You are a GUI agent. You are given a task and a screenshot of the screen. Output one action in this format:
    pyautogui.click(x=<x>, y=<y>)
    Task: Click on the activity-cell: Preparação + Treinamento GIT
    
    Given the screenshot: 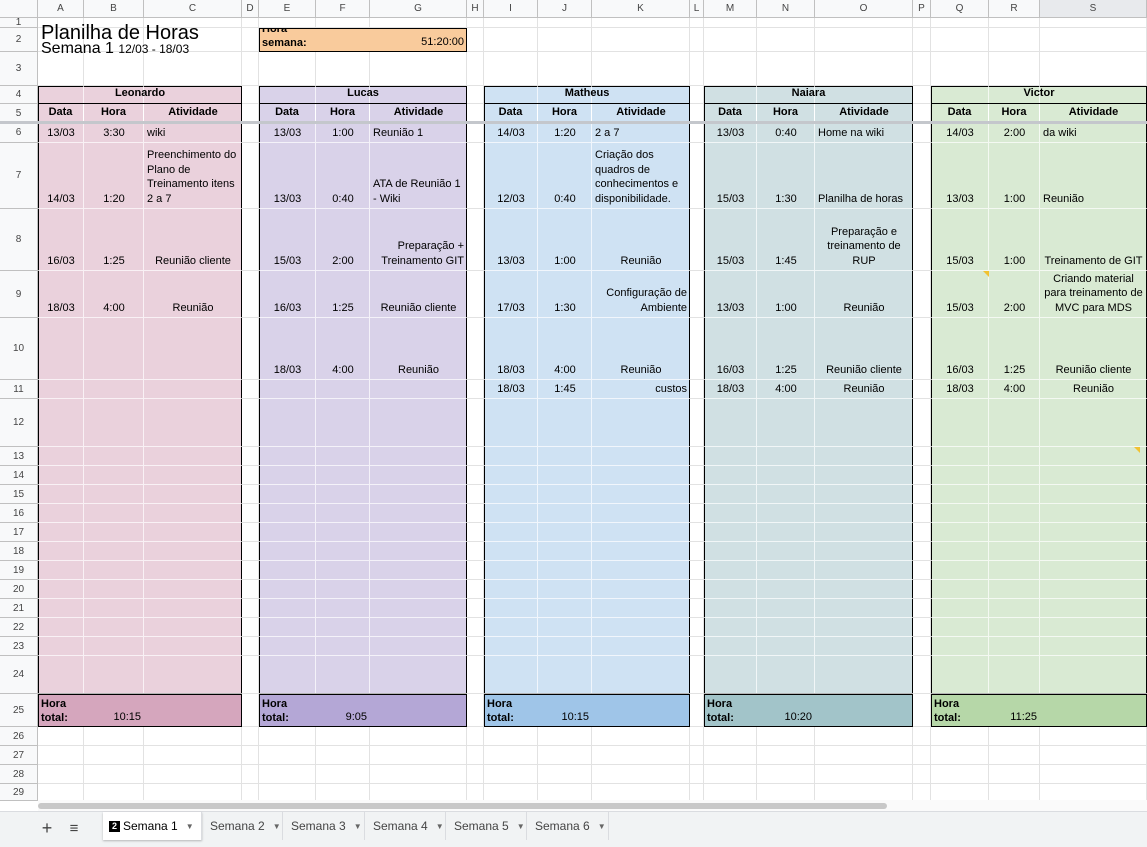 What is the action you would take?
    pyautogui.click(x=418, y=240)
    